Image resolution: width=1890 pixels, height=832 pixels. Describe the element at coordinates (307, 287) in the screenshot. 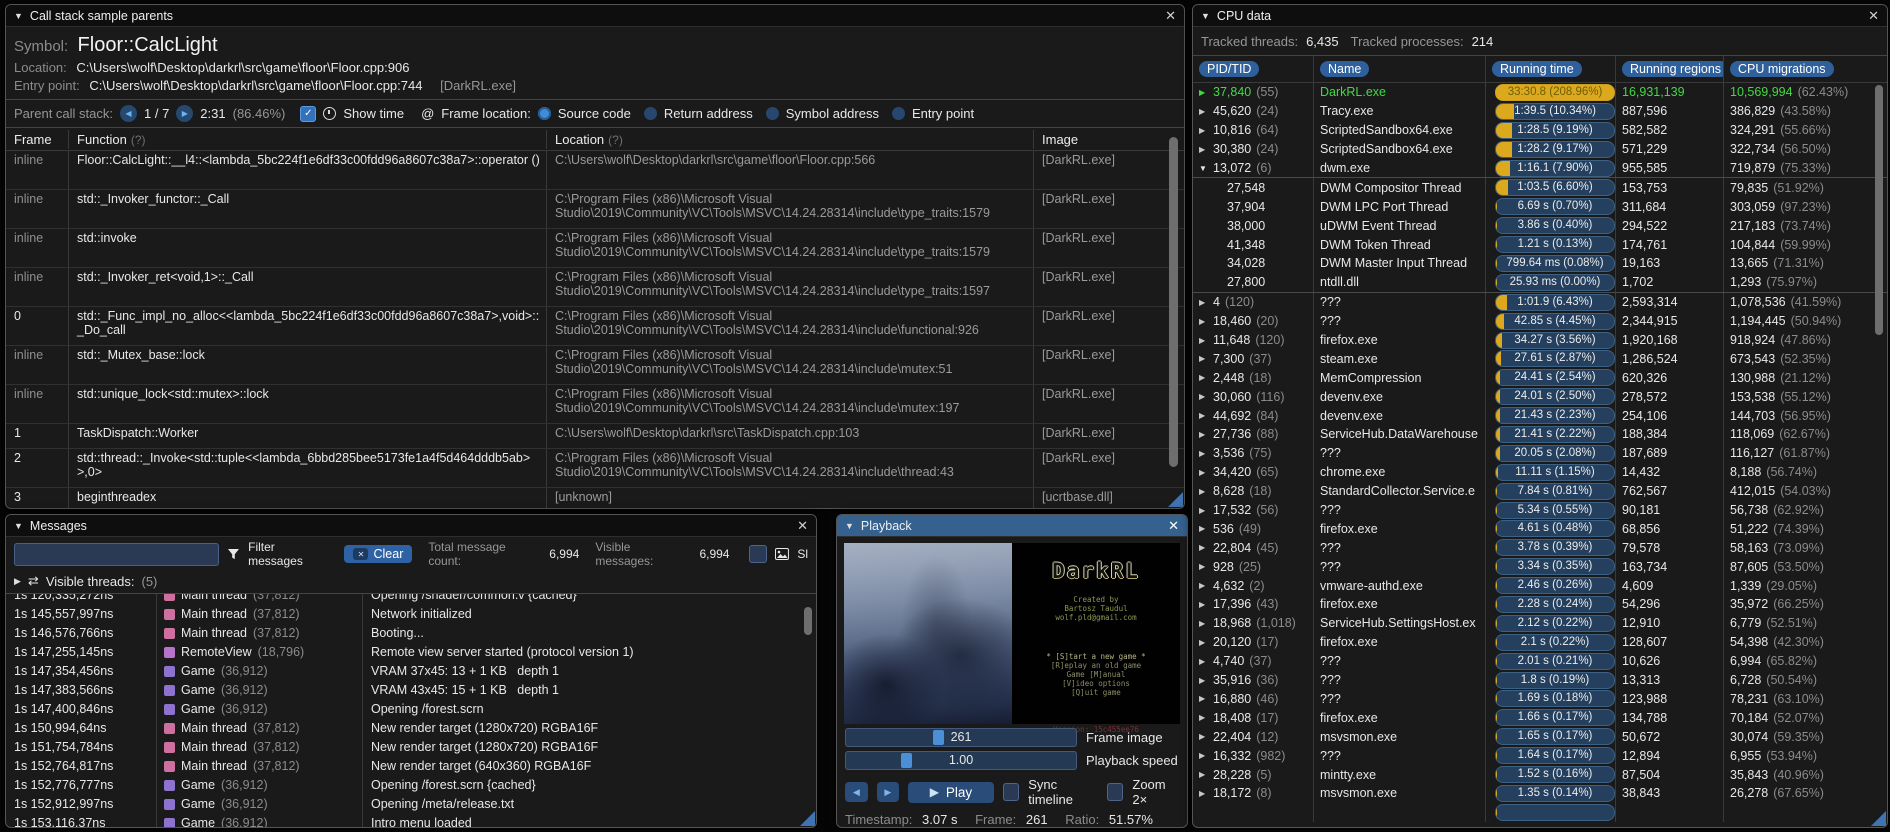

I see `function-cell: std::_Invoker_ret<void,1>::_Call` at that location.